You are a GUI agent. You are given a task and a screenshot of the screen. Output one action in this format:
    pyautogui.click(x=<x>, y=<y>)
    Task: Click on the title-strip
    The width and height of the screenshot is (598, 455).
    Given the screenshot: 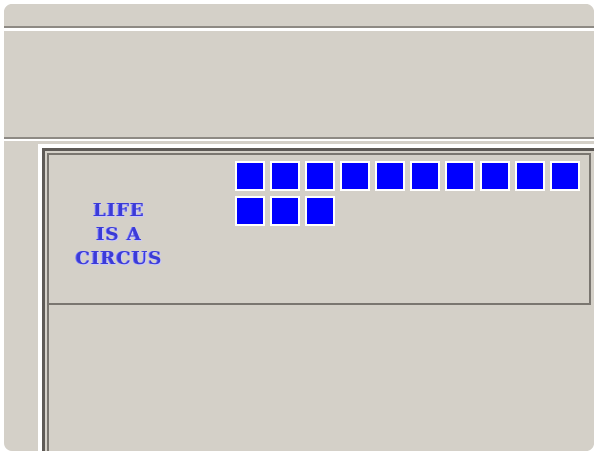 What is the action you would take?
    pyautogui.click(x=299, y=16)
    